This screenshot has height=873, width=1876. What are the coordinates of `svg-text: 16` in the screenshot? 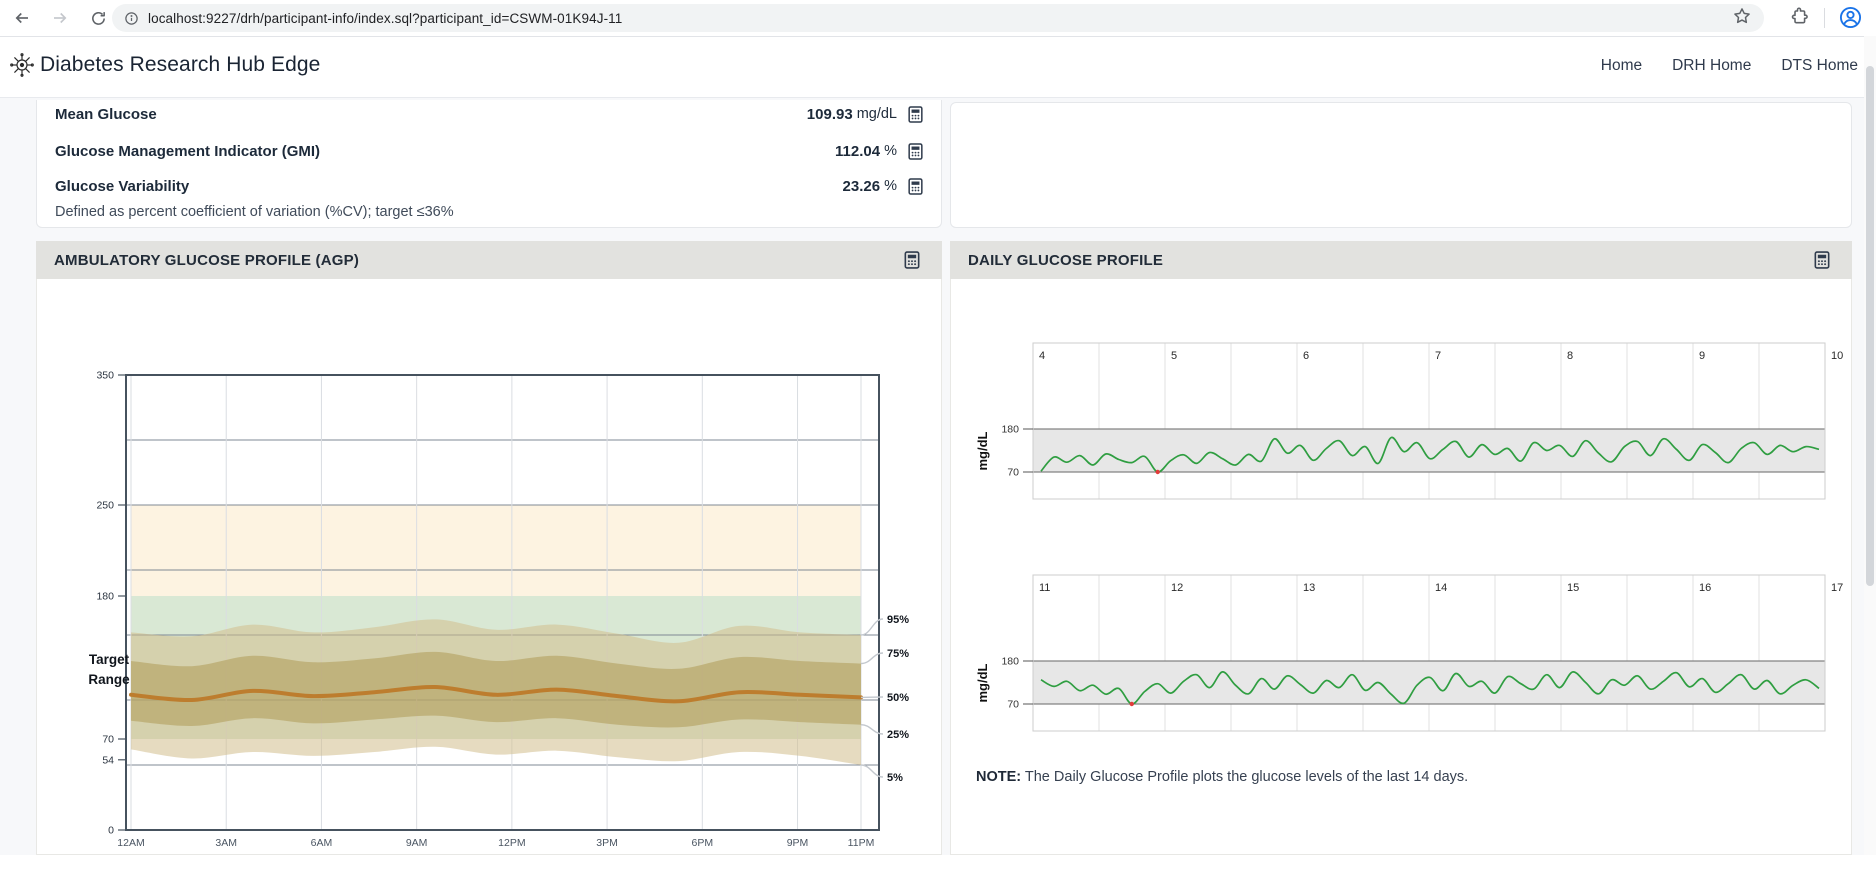 It's located at (1705, 588).